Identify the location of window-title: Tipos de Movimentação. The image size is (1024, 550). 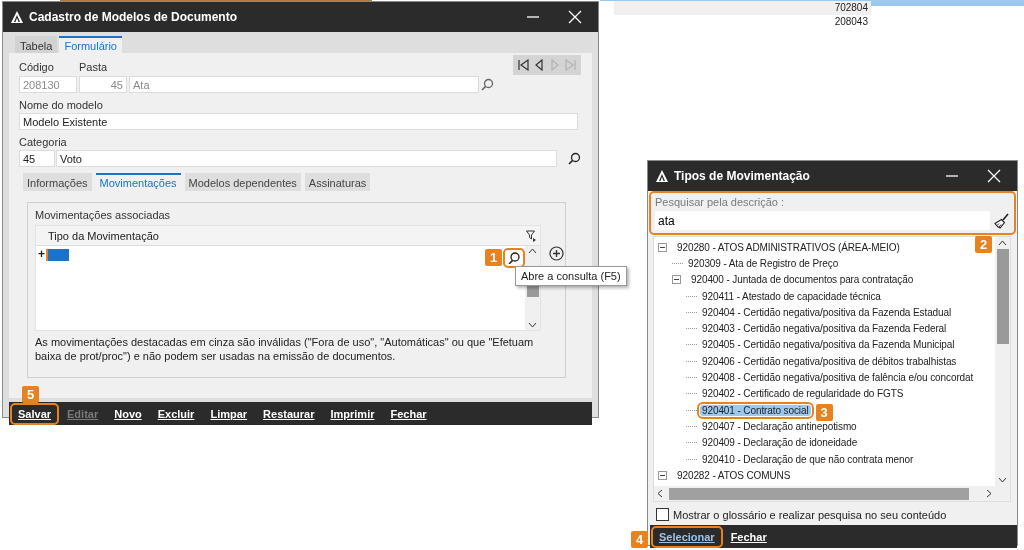
(742, 176).